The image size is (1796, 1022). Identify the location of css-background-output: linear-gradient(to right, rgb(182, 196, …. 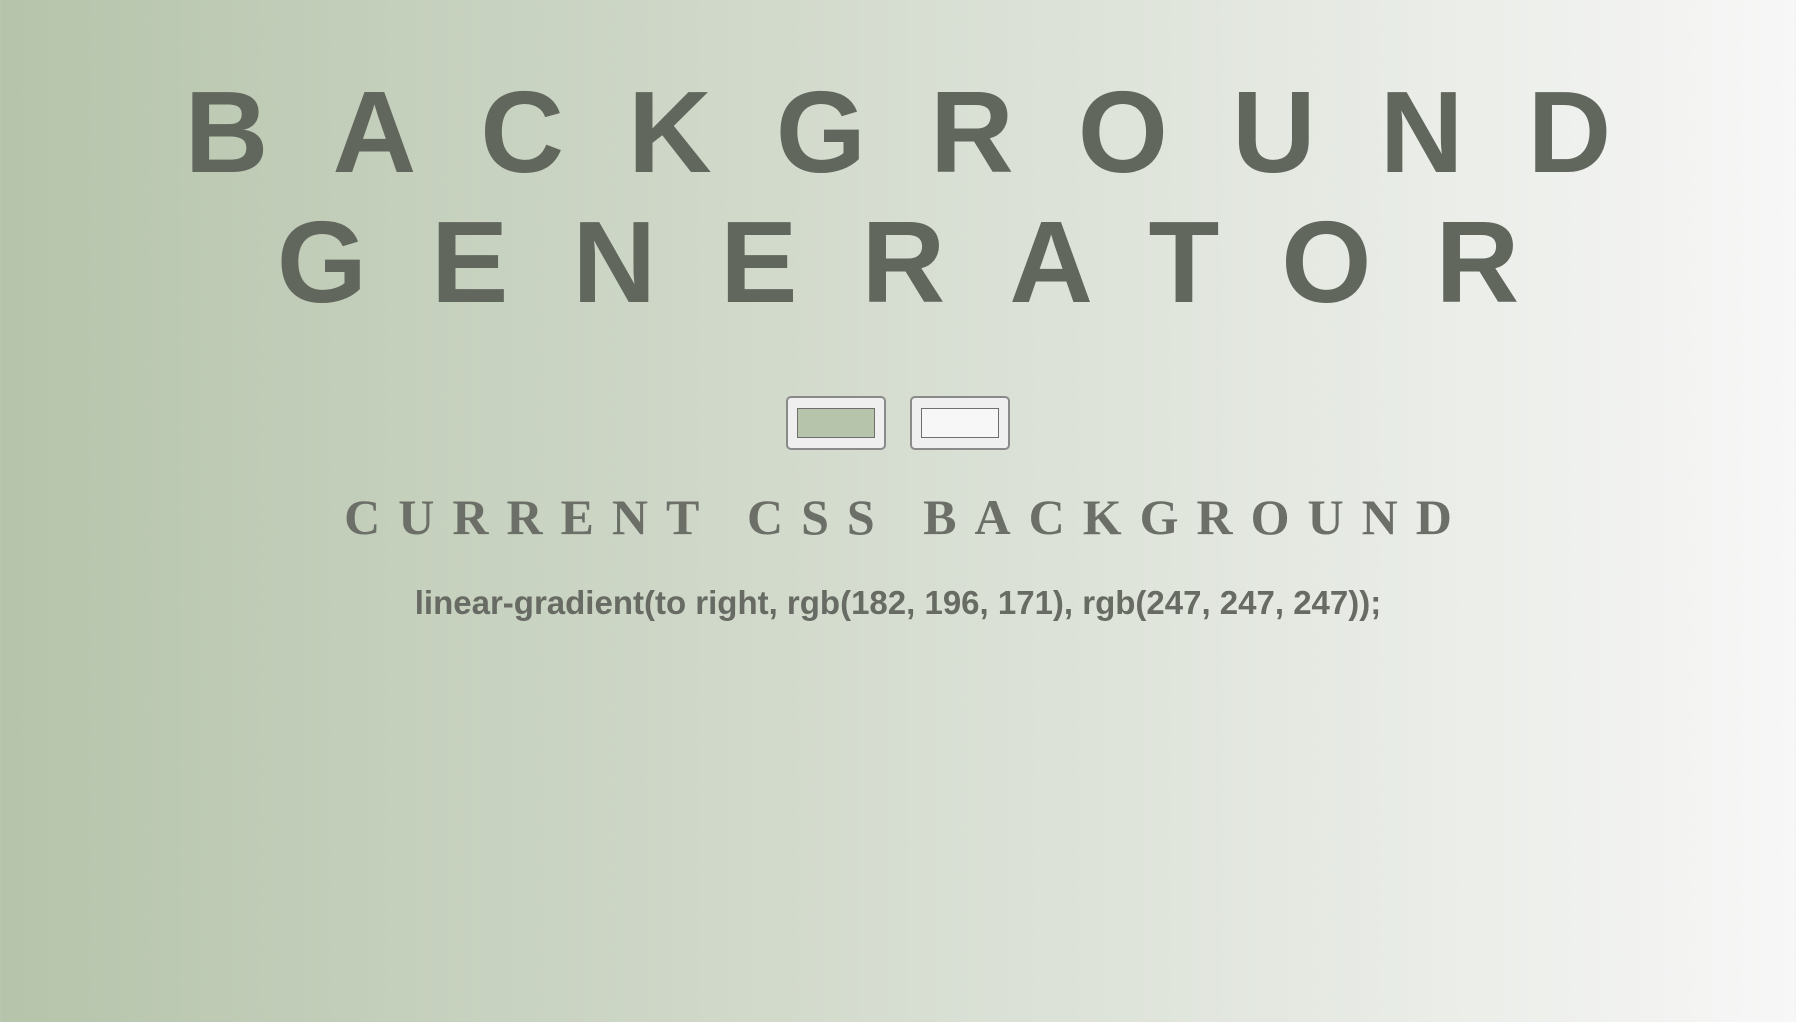
(898, 602).